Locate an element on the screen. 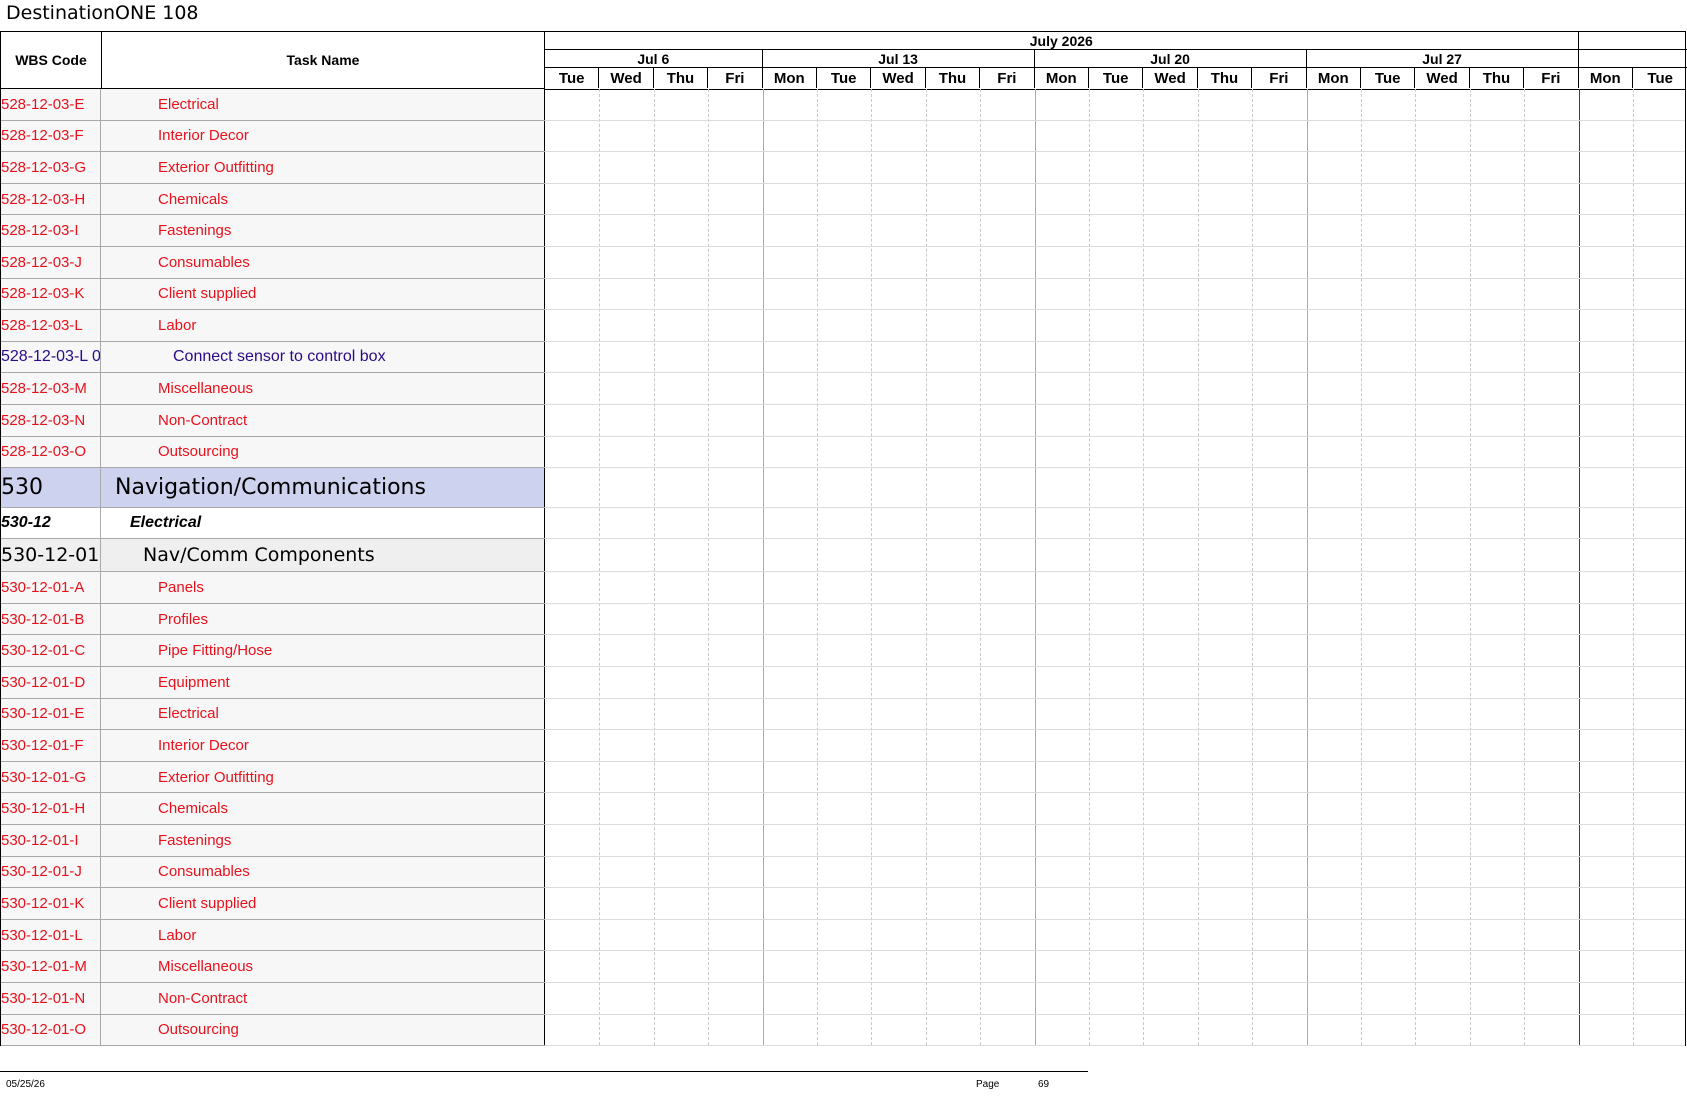 The height and width of the screenshot is (1097, 1687). task-name-cell: Connect sensor to control box is located at coordinates (323, 357).